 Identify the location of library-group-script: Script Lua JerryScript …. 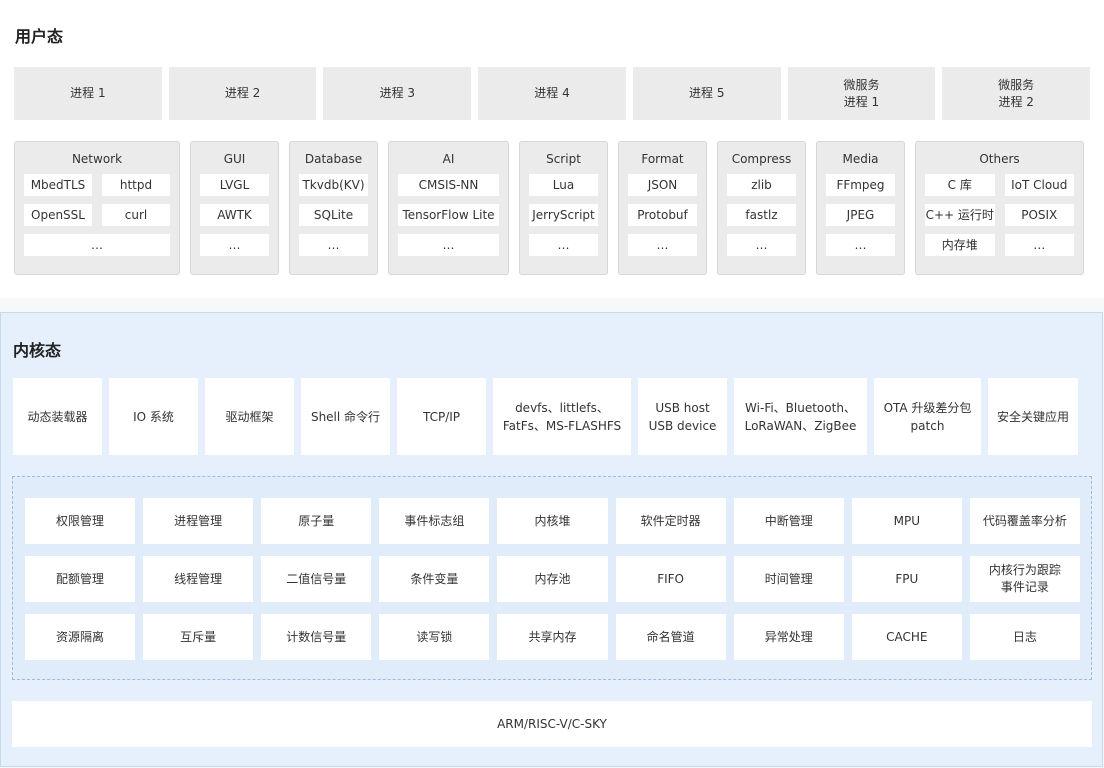
(563, 208).